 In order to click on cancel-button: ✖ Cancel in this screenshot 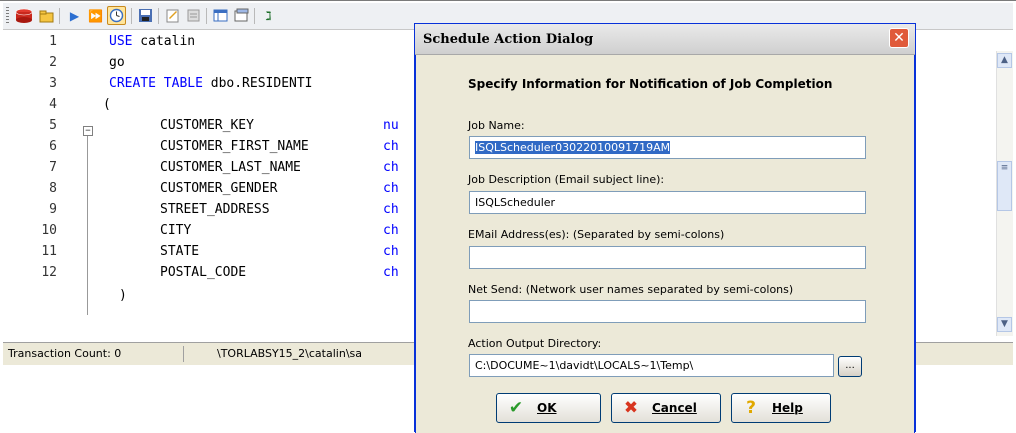, I will do `click(666, 408)`.